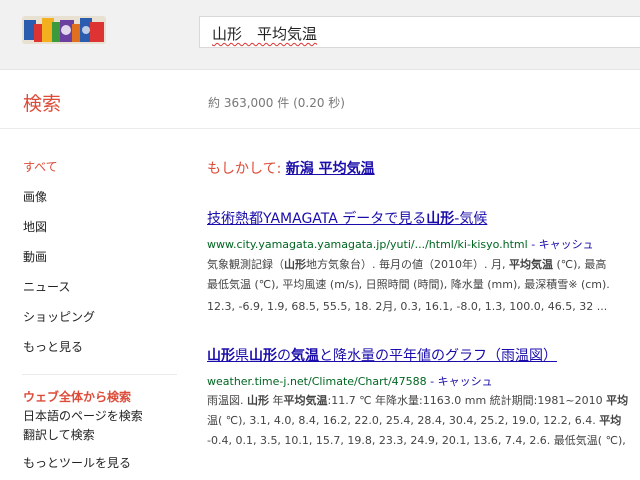 This screenshot has width=640, height=480. What do you see at coordinates (53, 346) in the screenshot?
I see `nav-item-more: もっと見る` at bounding box center [53, 346].